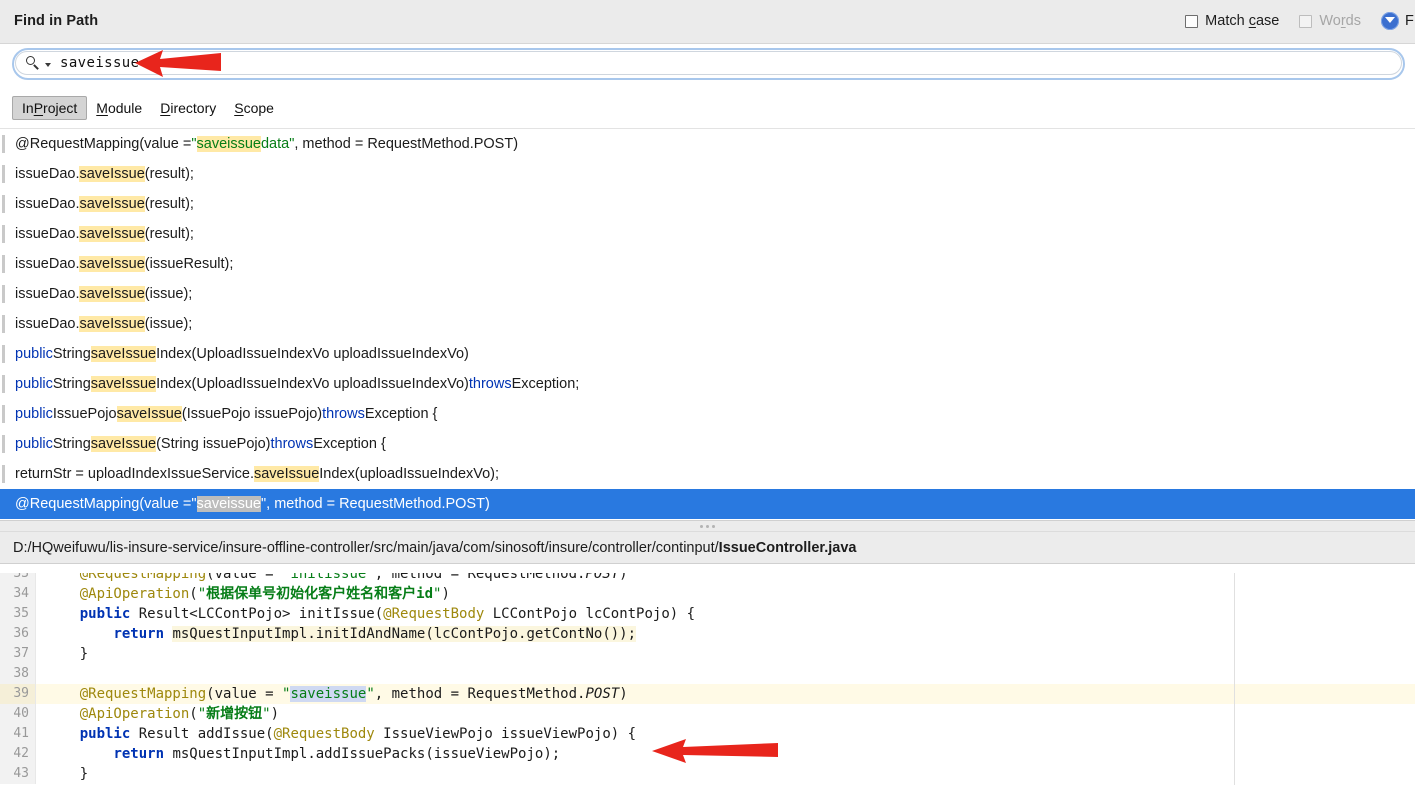  Describe the element at coordinates (320, 594) in the screenshot. I see `code-token: 根据保单号初始化客户姓名和客户id` at that location.